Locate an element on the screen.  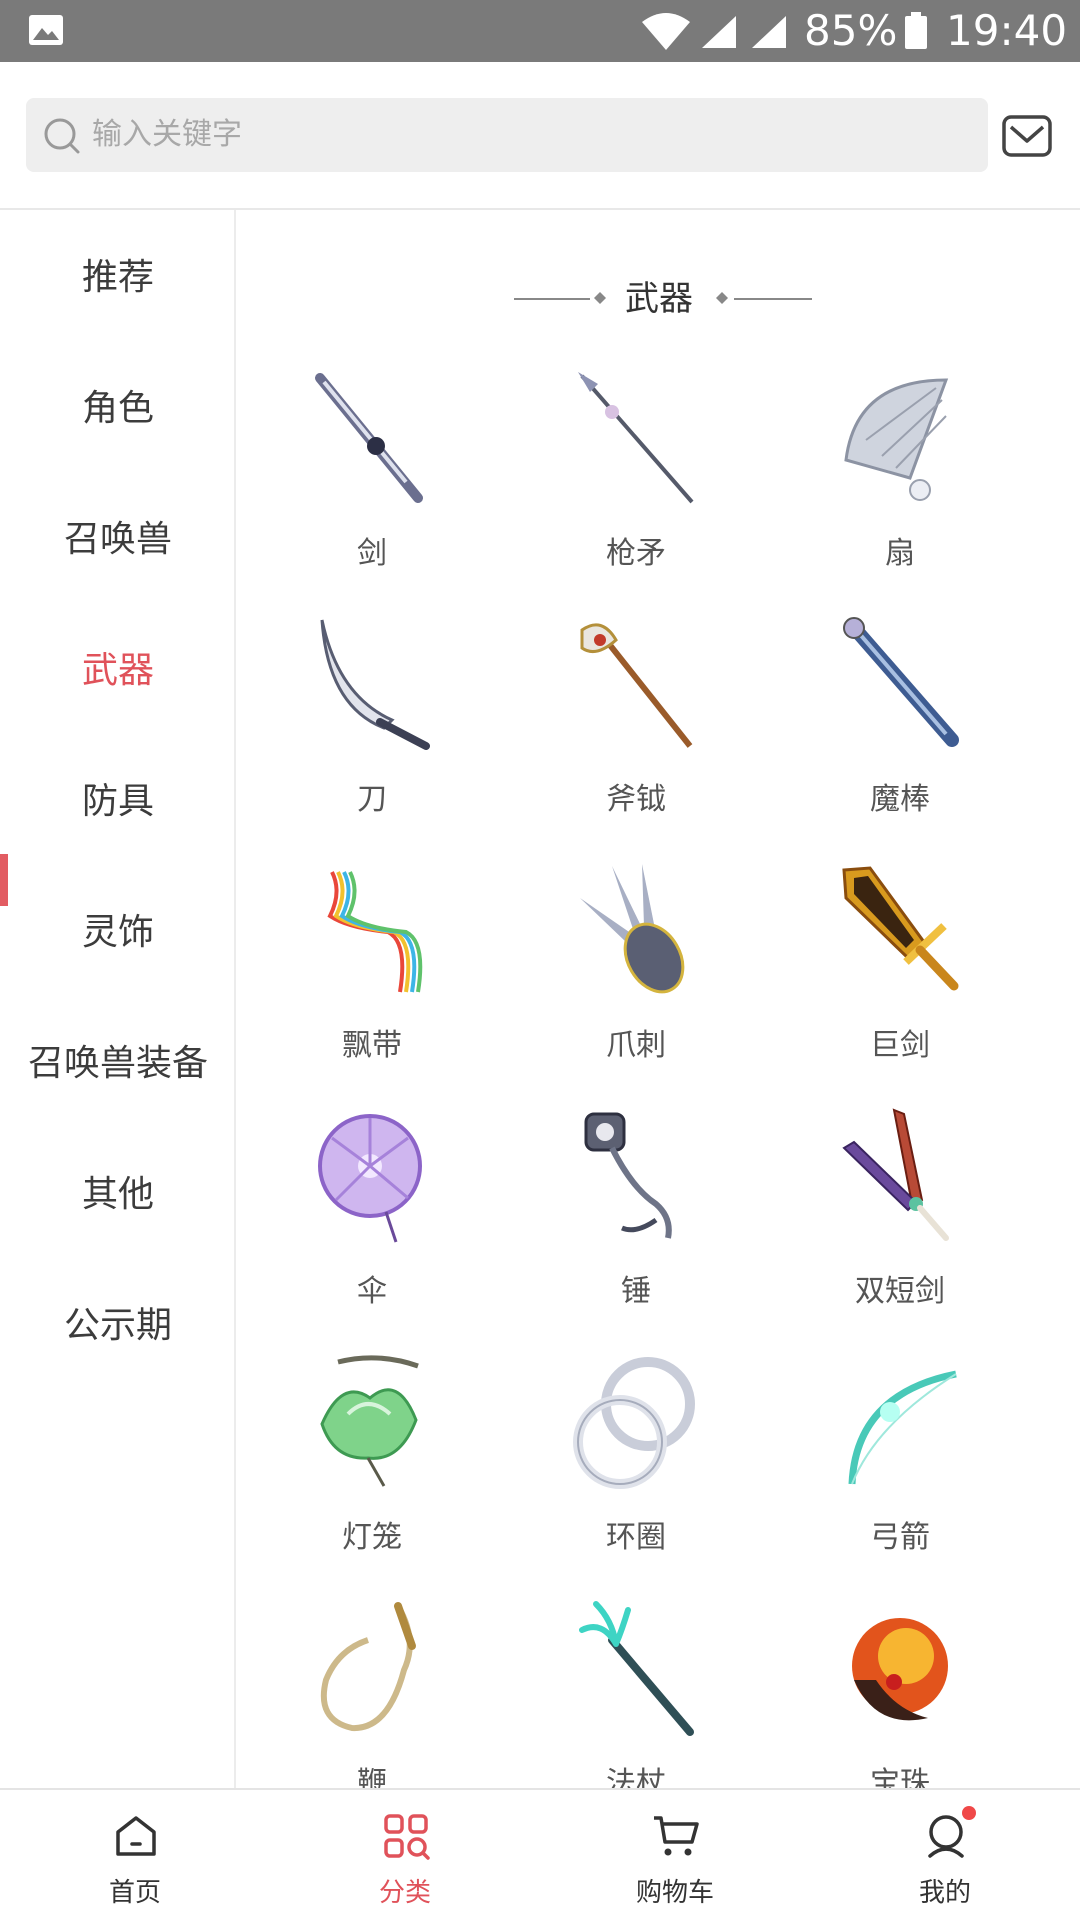
nav-profile-label: 我的 is located at coordinates (944, 1893).